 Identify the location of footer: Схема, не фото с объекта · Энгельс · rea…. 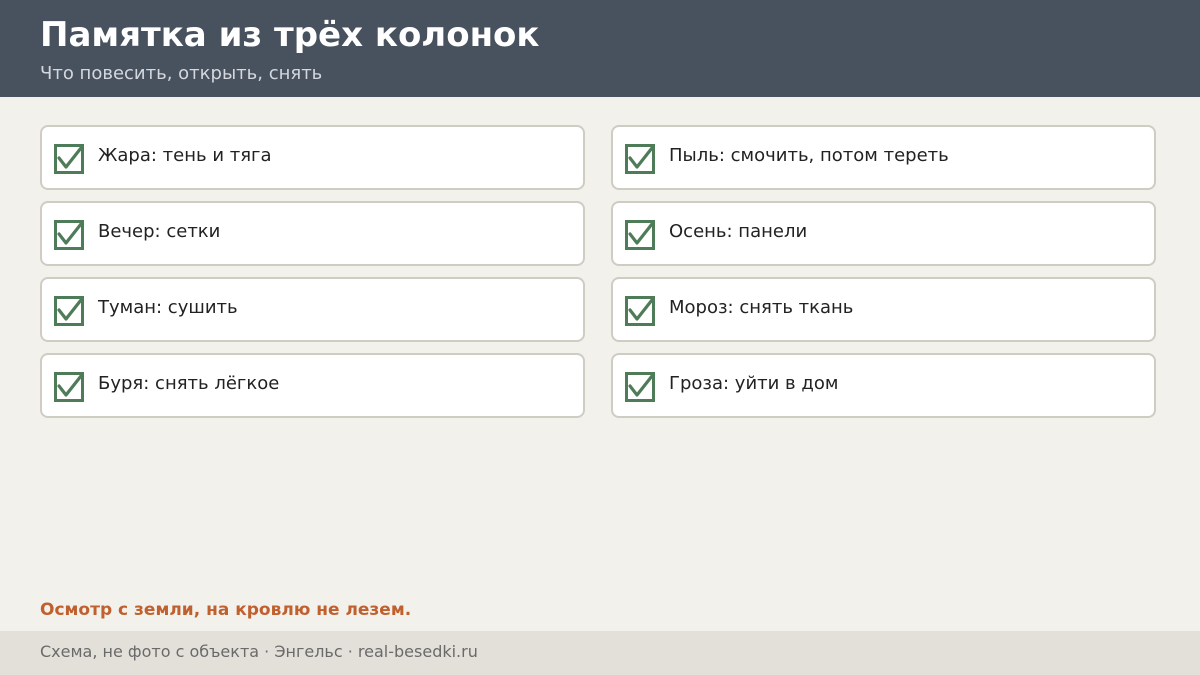
(600, 653).